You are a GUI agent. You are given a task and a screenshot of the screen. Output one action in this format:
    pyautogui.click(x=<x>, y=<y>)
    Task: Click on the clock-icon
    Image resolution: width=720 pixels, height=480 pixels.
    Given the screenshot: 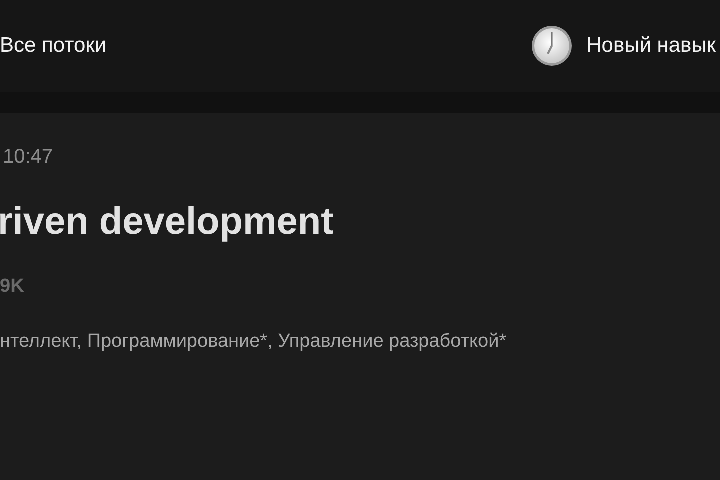 What is the action you would take?
    pyautogui.click(x=551, y=46)
    